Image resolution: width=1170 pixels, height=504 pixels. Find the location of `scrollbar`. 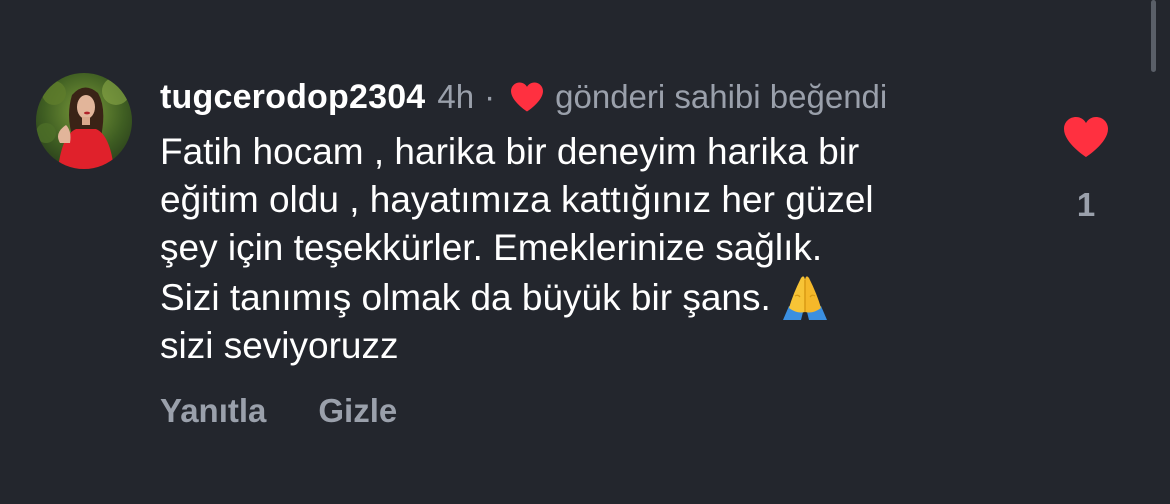

scrollbar is located at coordinates (1153, 36).